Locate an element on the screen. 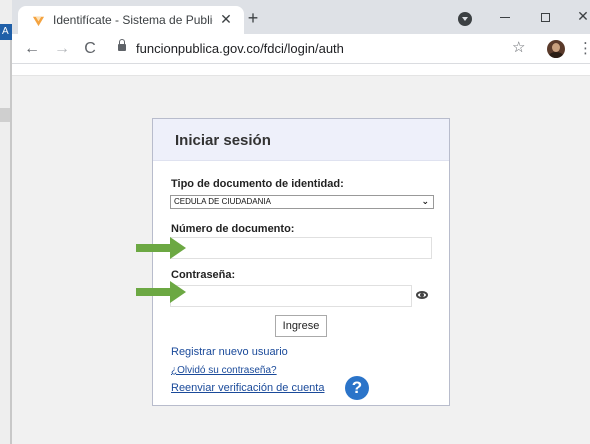 Image resolution: width=590 pixels, height=444 pixels. tab-title: Identifícate - Sistema de Publicac is located at coordinates (133, 20).